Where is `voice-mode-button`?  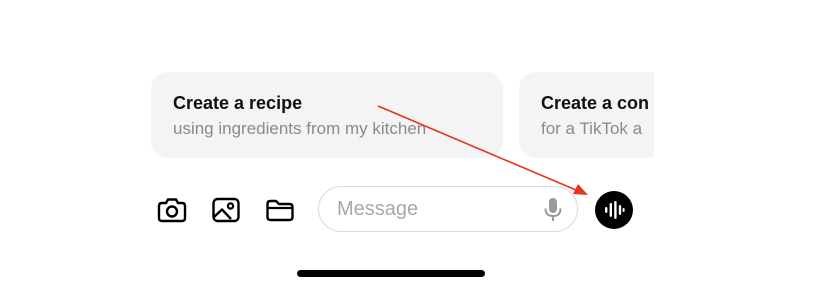 voice-mode-button is located at coordinates (614, 210).